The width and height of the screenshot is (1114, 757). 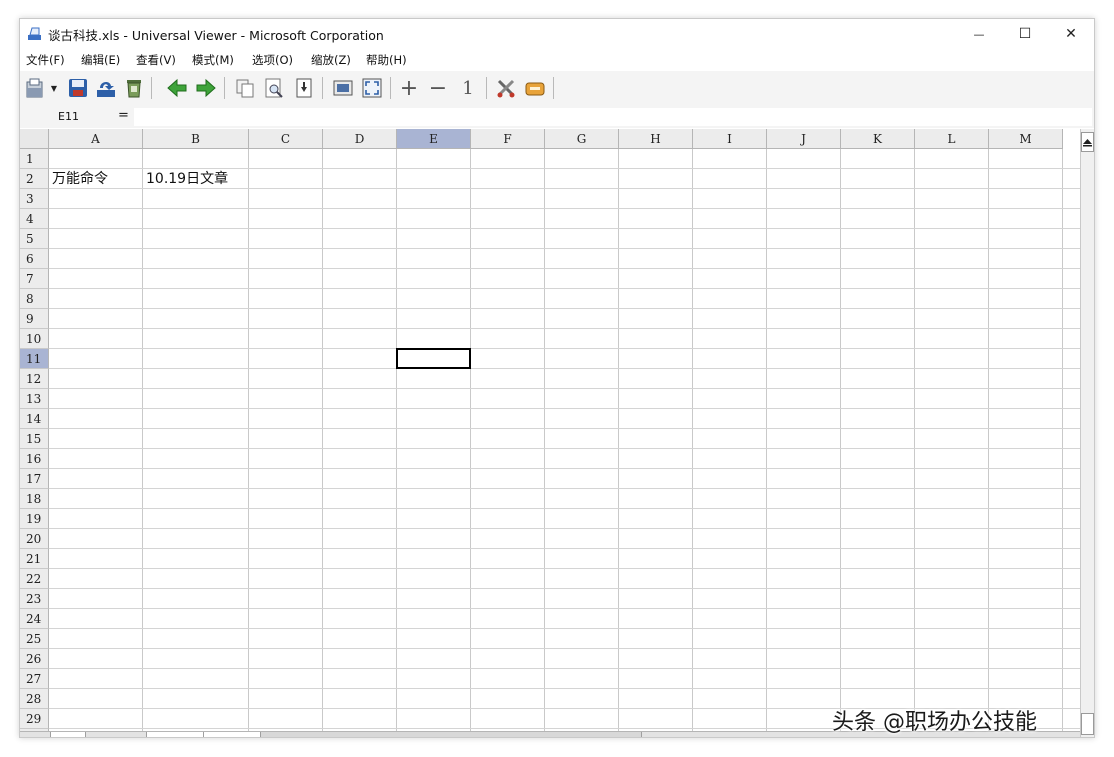 What do you see at coordinates (34, 559) in the screenshot?
I see `row-header-21: 21` at bounding box center [34, 559].